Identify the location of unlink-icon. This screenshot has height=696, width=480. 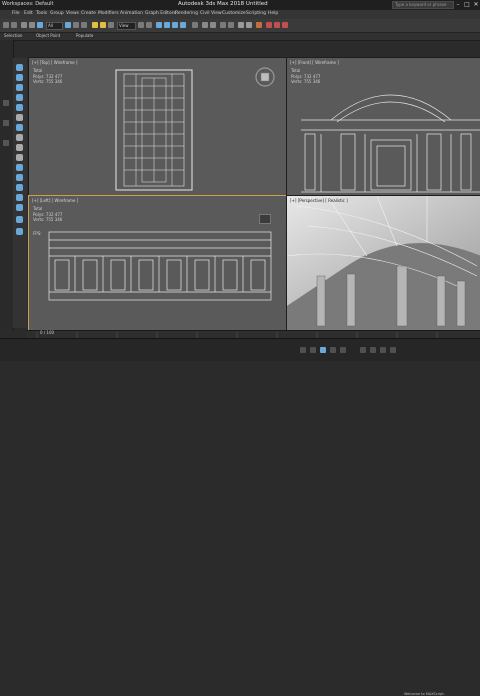
(32, 25).